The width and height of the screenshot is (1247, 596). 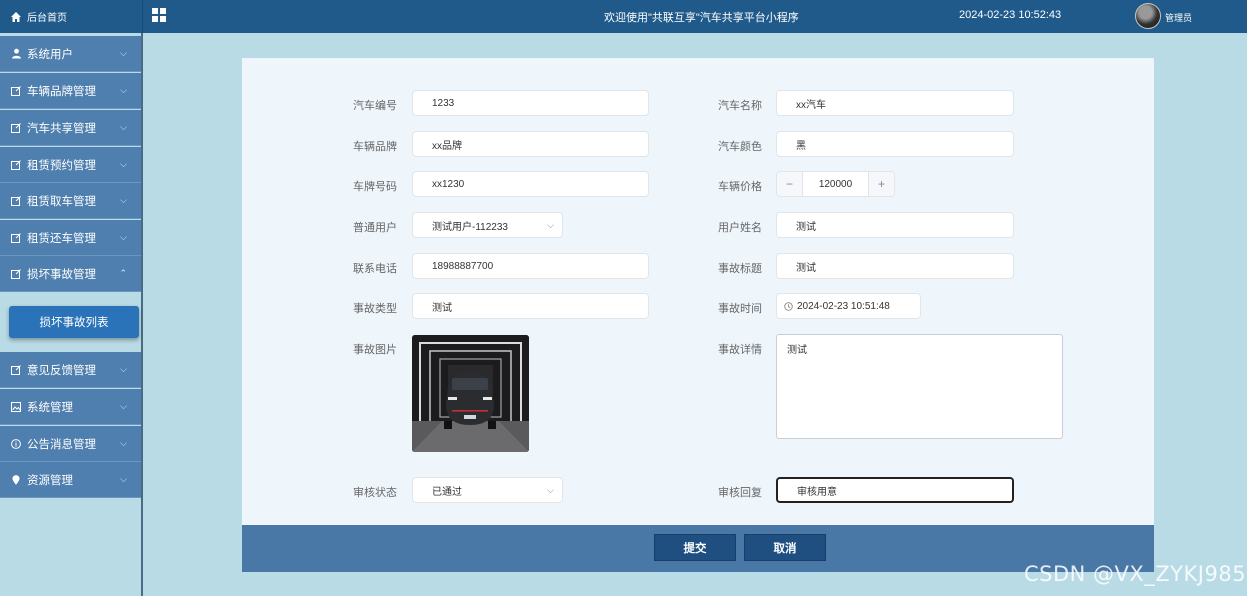 What do you see at coordinates (881, 184) in the screenshot?
I see `increment-button: +` at bounding box center [881, 184].